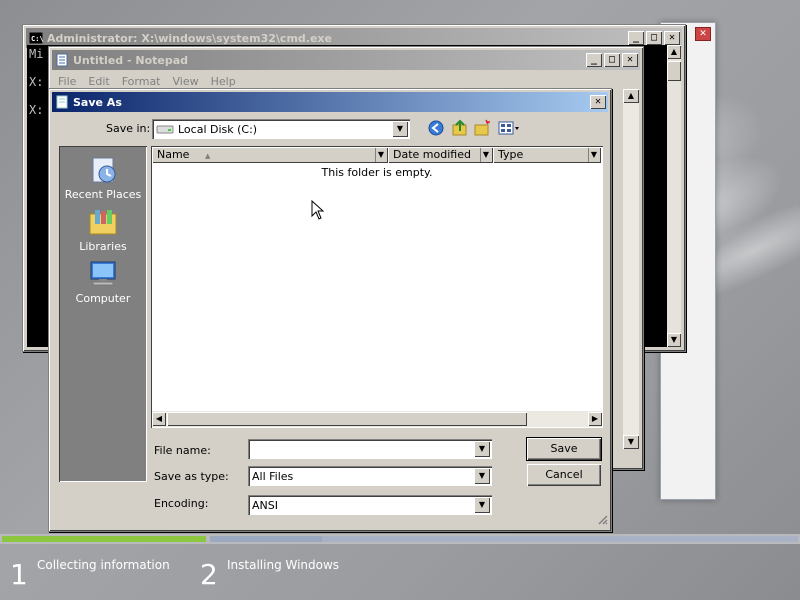  What do you see at coordinates (223, 81) in the screenshot?
I see `menu-help: Help` at bounding box center [223, 81].